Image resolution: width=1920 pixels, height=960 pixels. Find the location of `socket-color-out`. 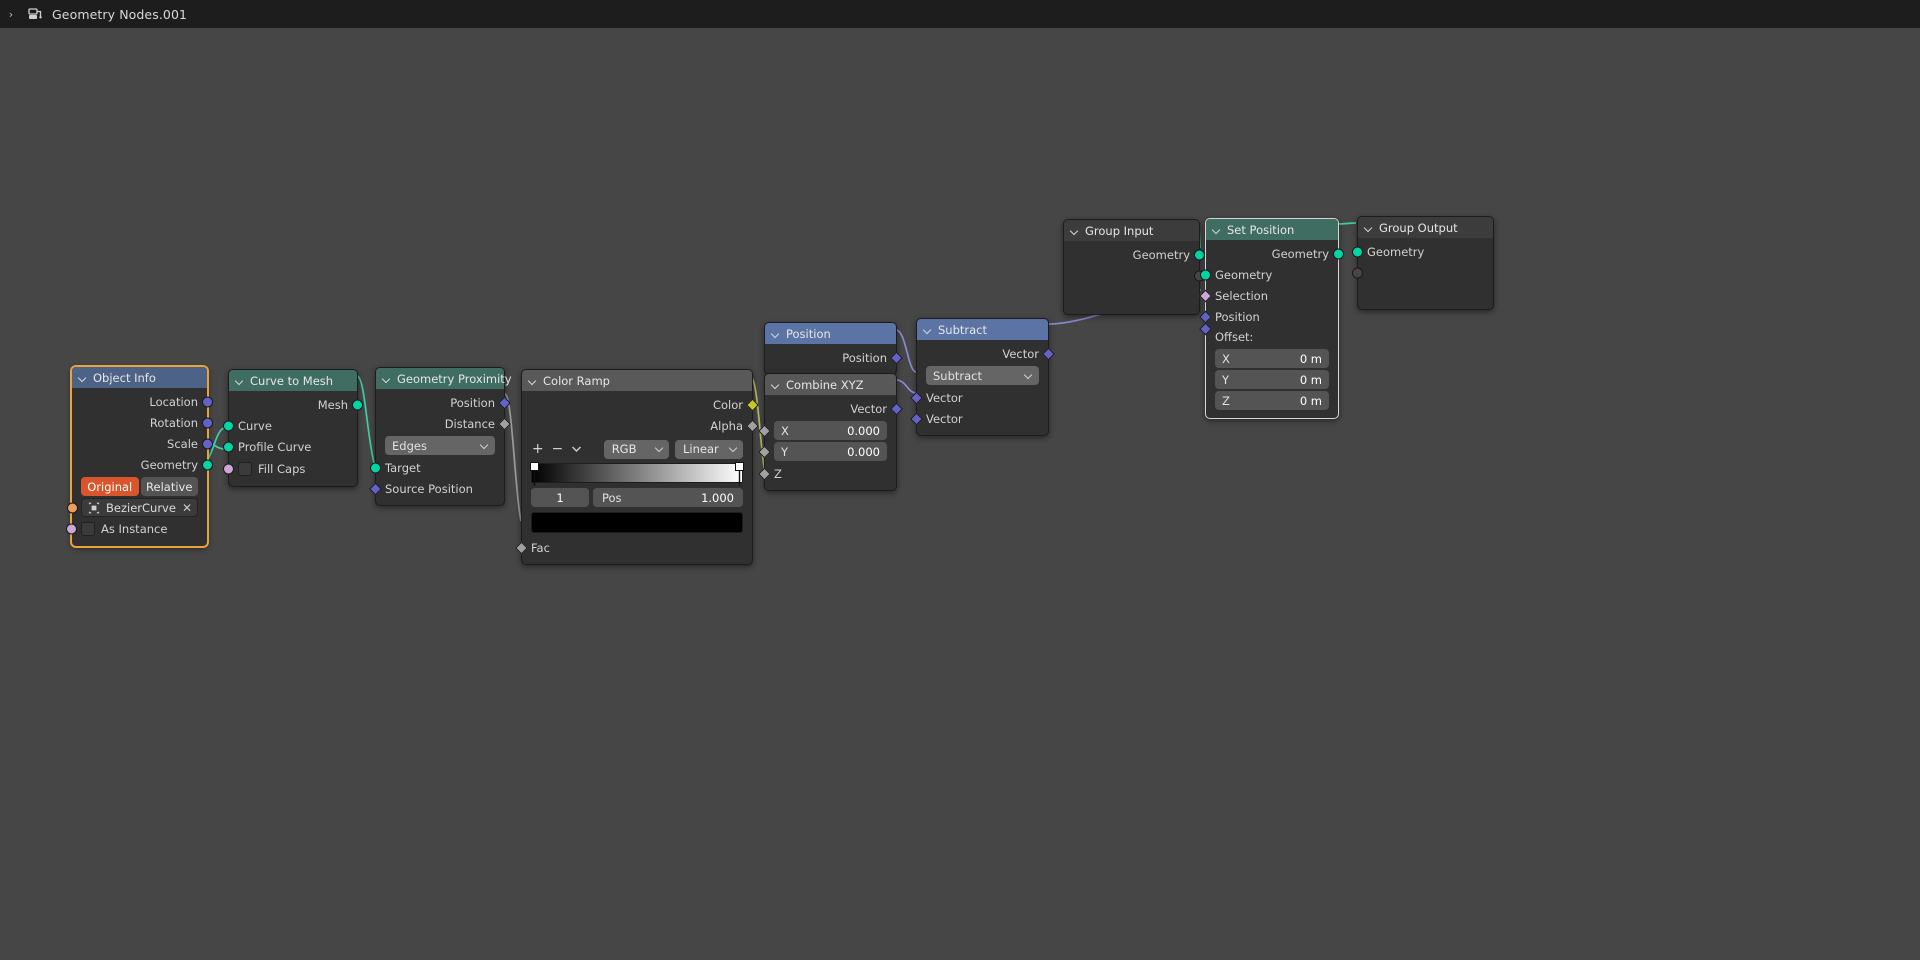

socket-color-out is located at coordinates (752, 404).